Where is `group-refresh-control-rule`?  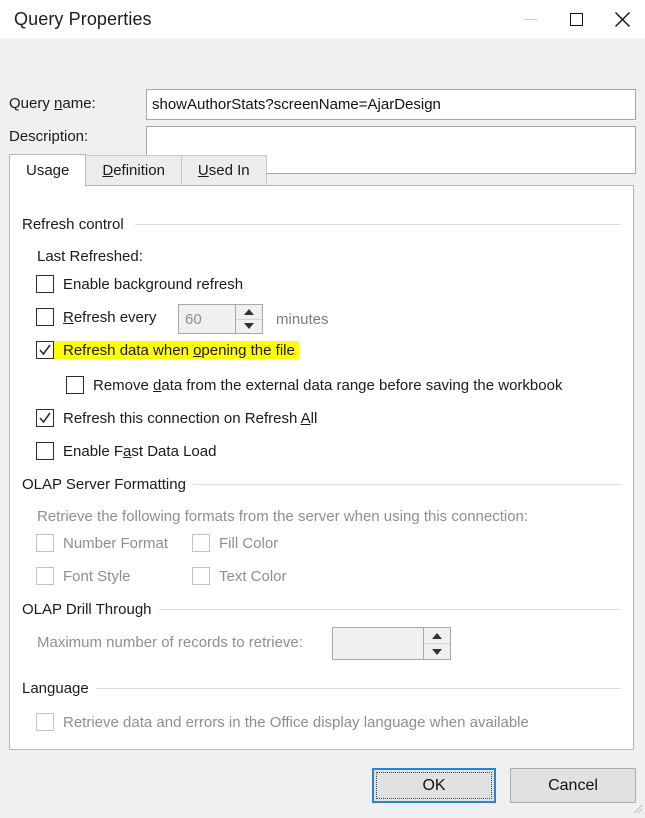 group-refresh-control-rule is located at coordinates (378, 224).